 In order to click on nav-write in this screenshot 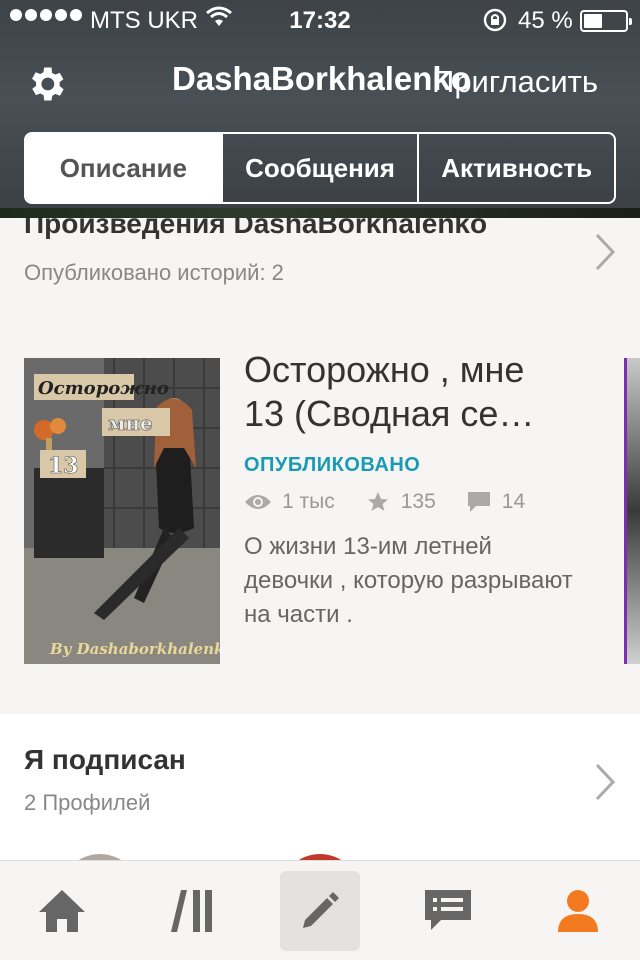, I will do `click(320, 911)`.